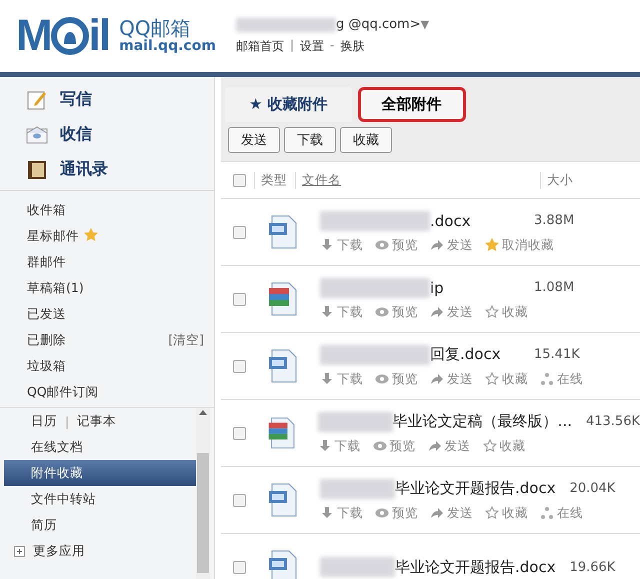  What do you see at coordinates (239, 180) in the screenshot?
I see `select-all-checkbox` at bounding box center [239, 180].